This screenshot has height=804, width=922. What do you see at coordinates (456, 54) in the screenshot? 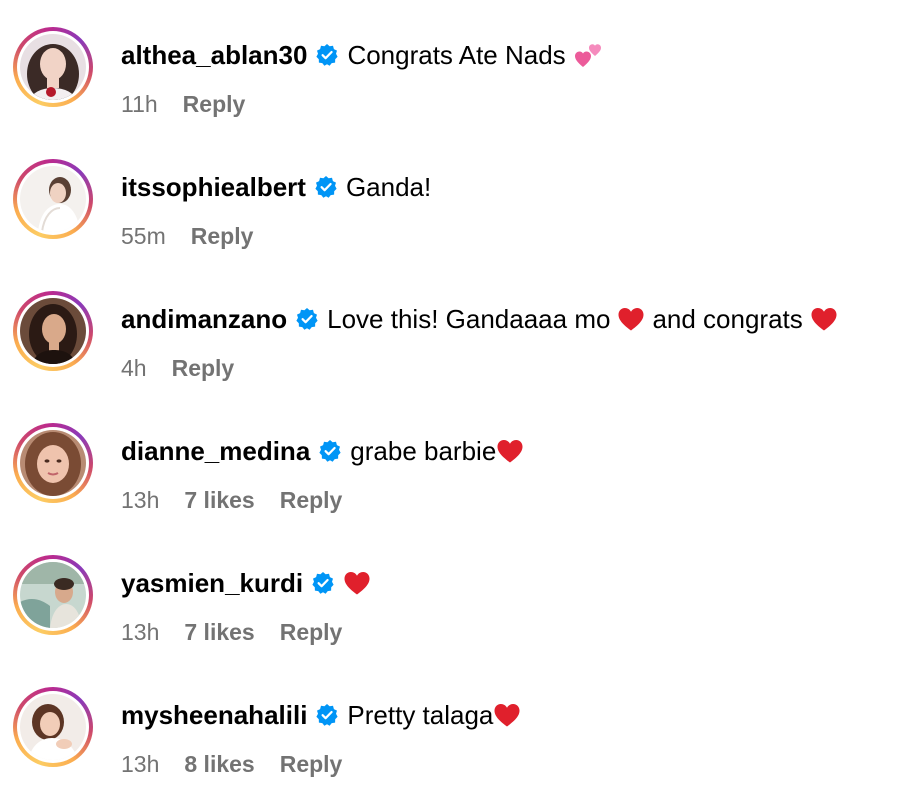
I see `comment-text: Congrats Ate Nads` at bounding box center [456, 54].